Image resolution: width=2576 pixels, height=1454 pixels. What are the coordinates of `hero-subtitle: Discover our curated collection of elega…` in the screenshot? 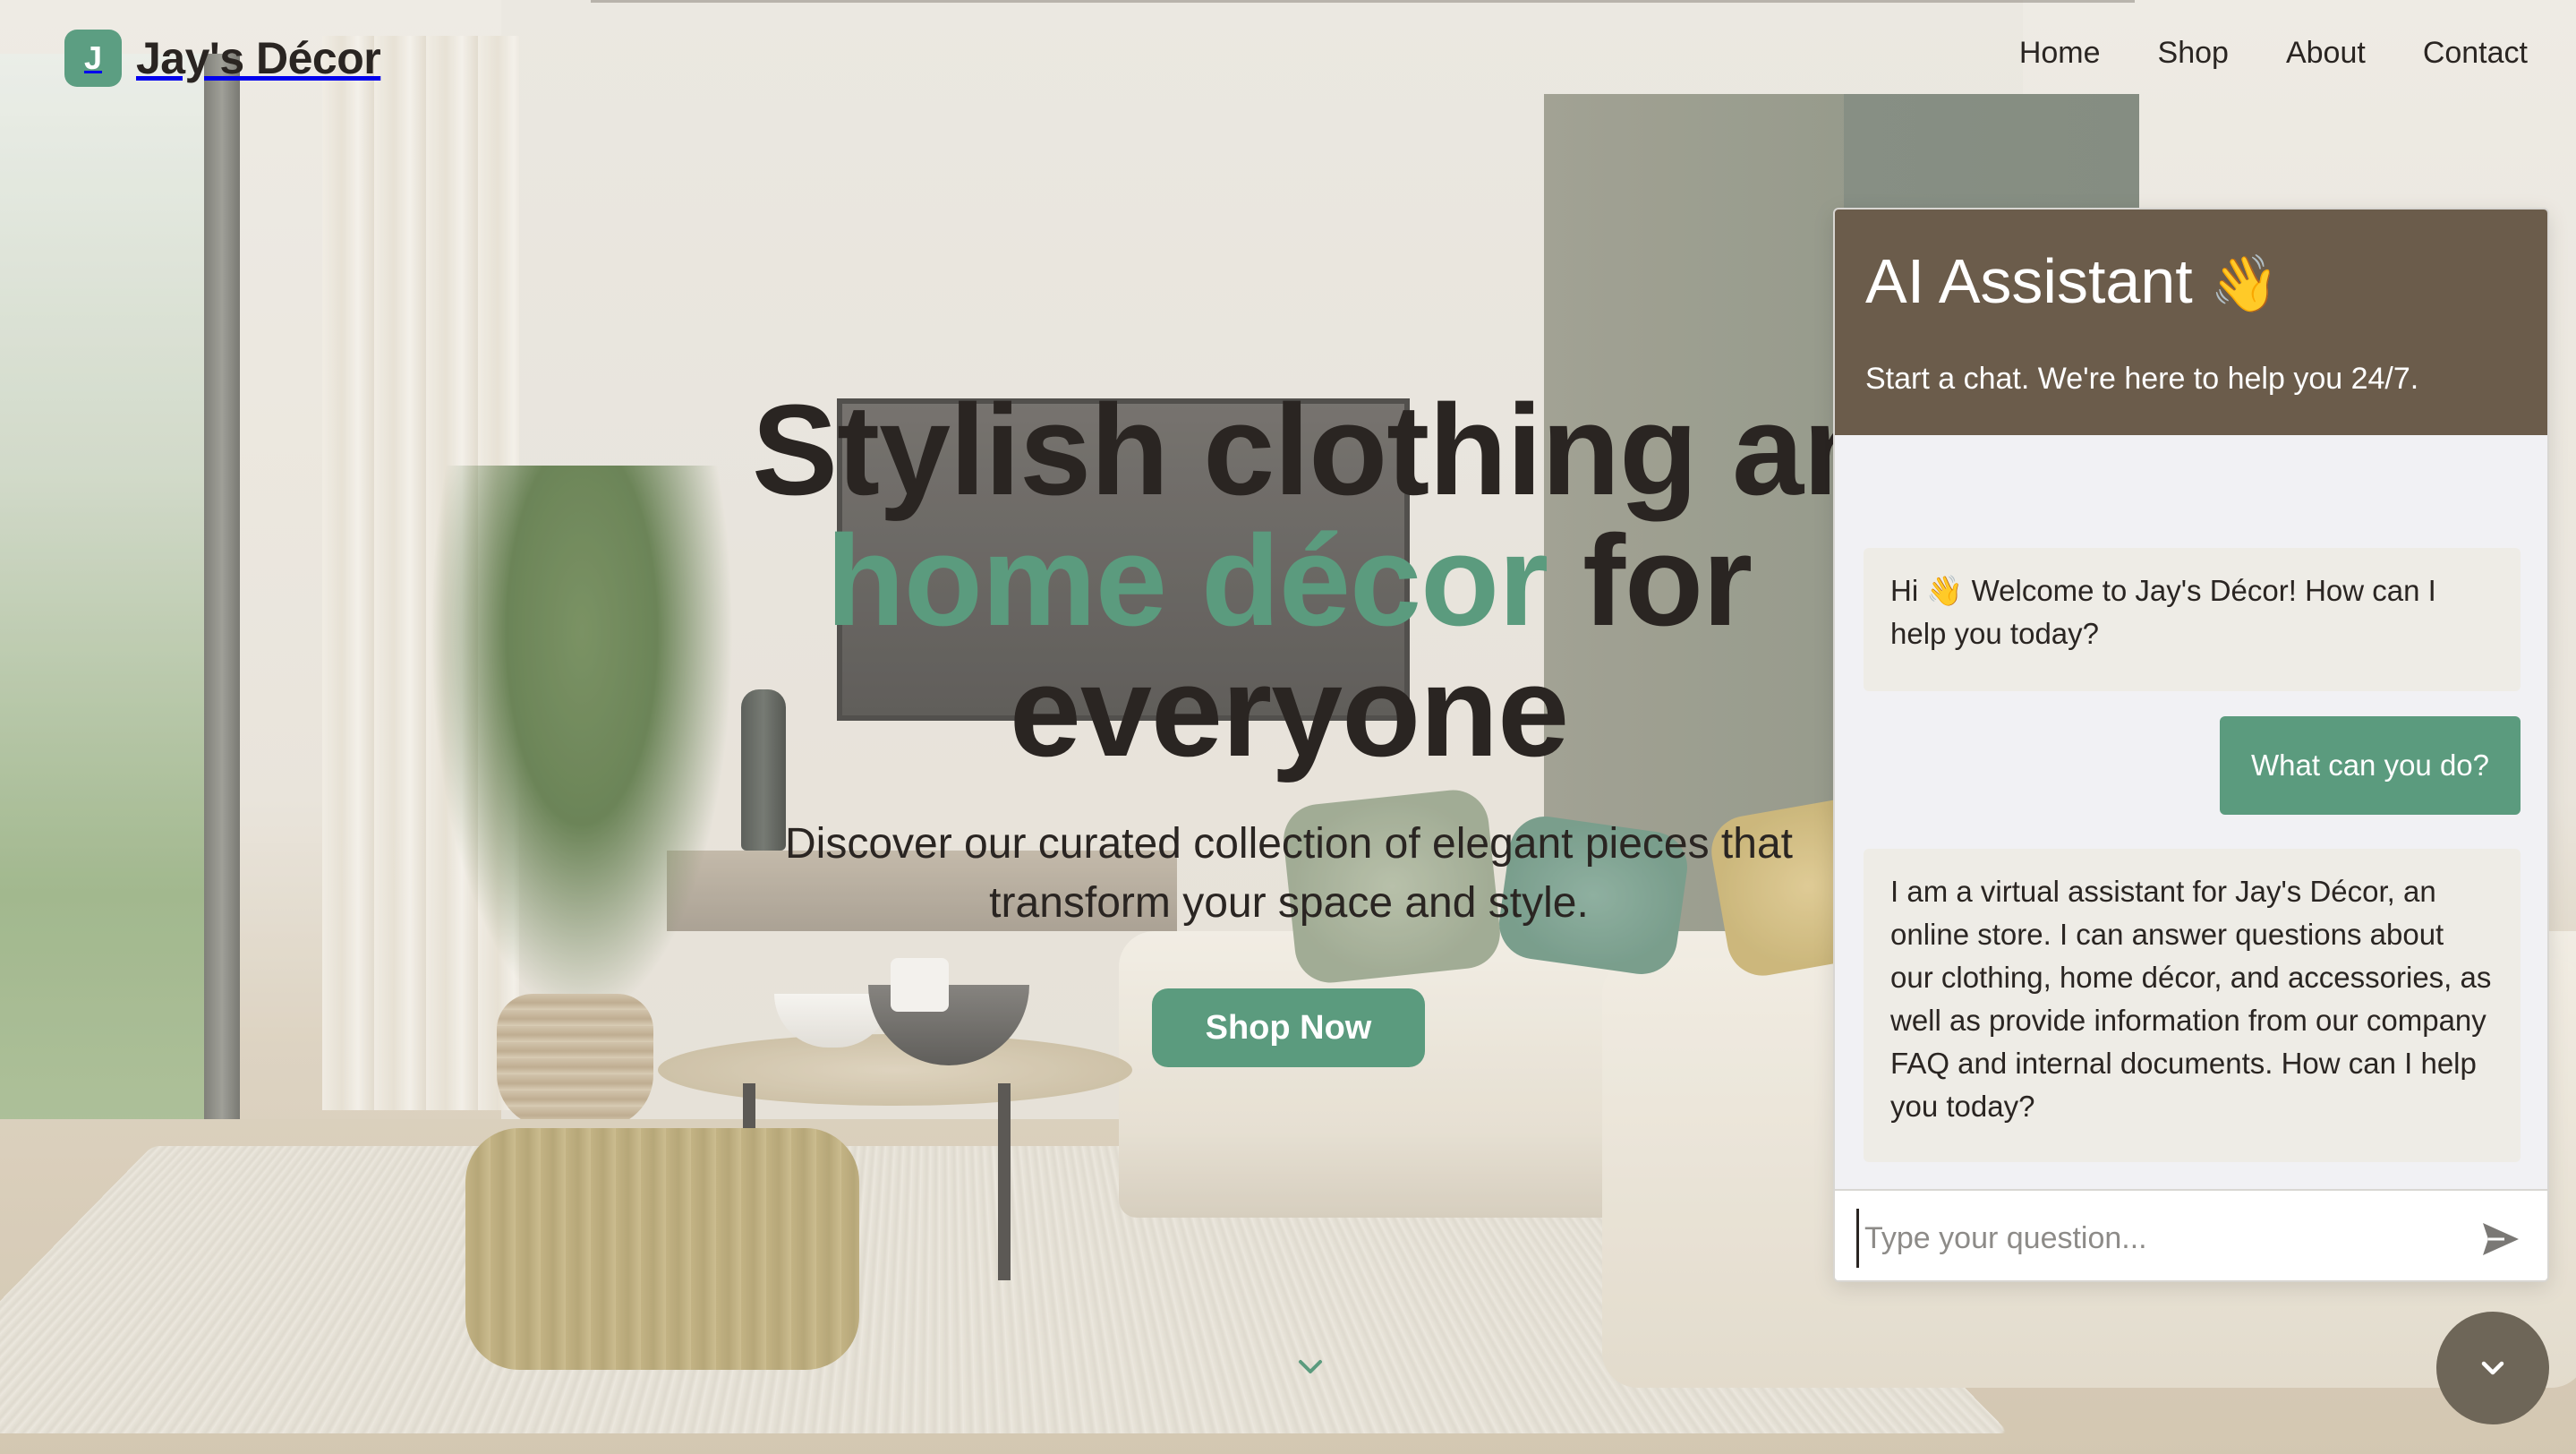 It's located at (1289, 873).